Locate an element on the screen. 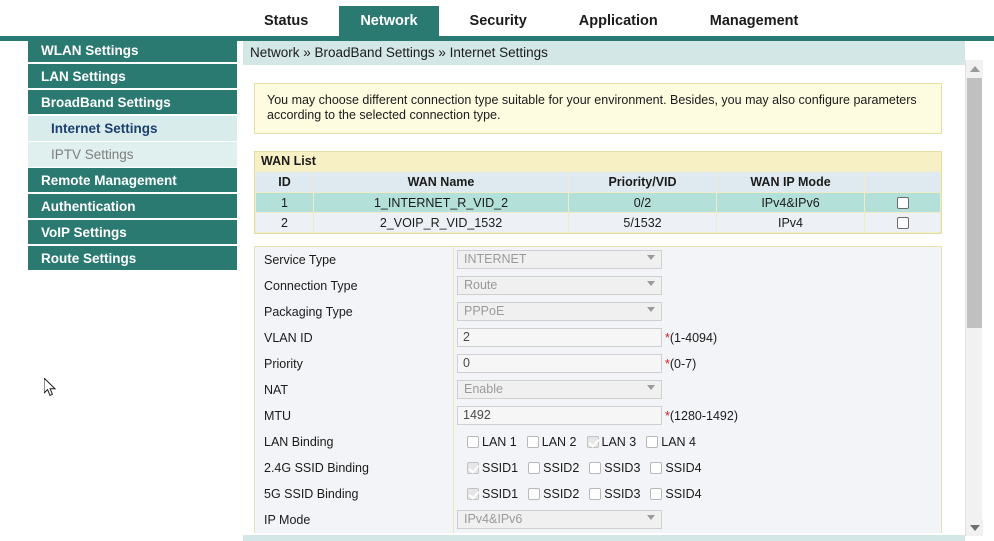 This screenshot has width=994, height=541. priority-range: (0-7) is located at coordinates (683, 363).